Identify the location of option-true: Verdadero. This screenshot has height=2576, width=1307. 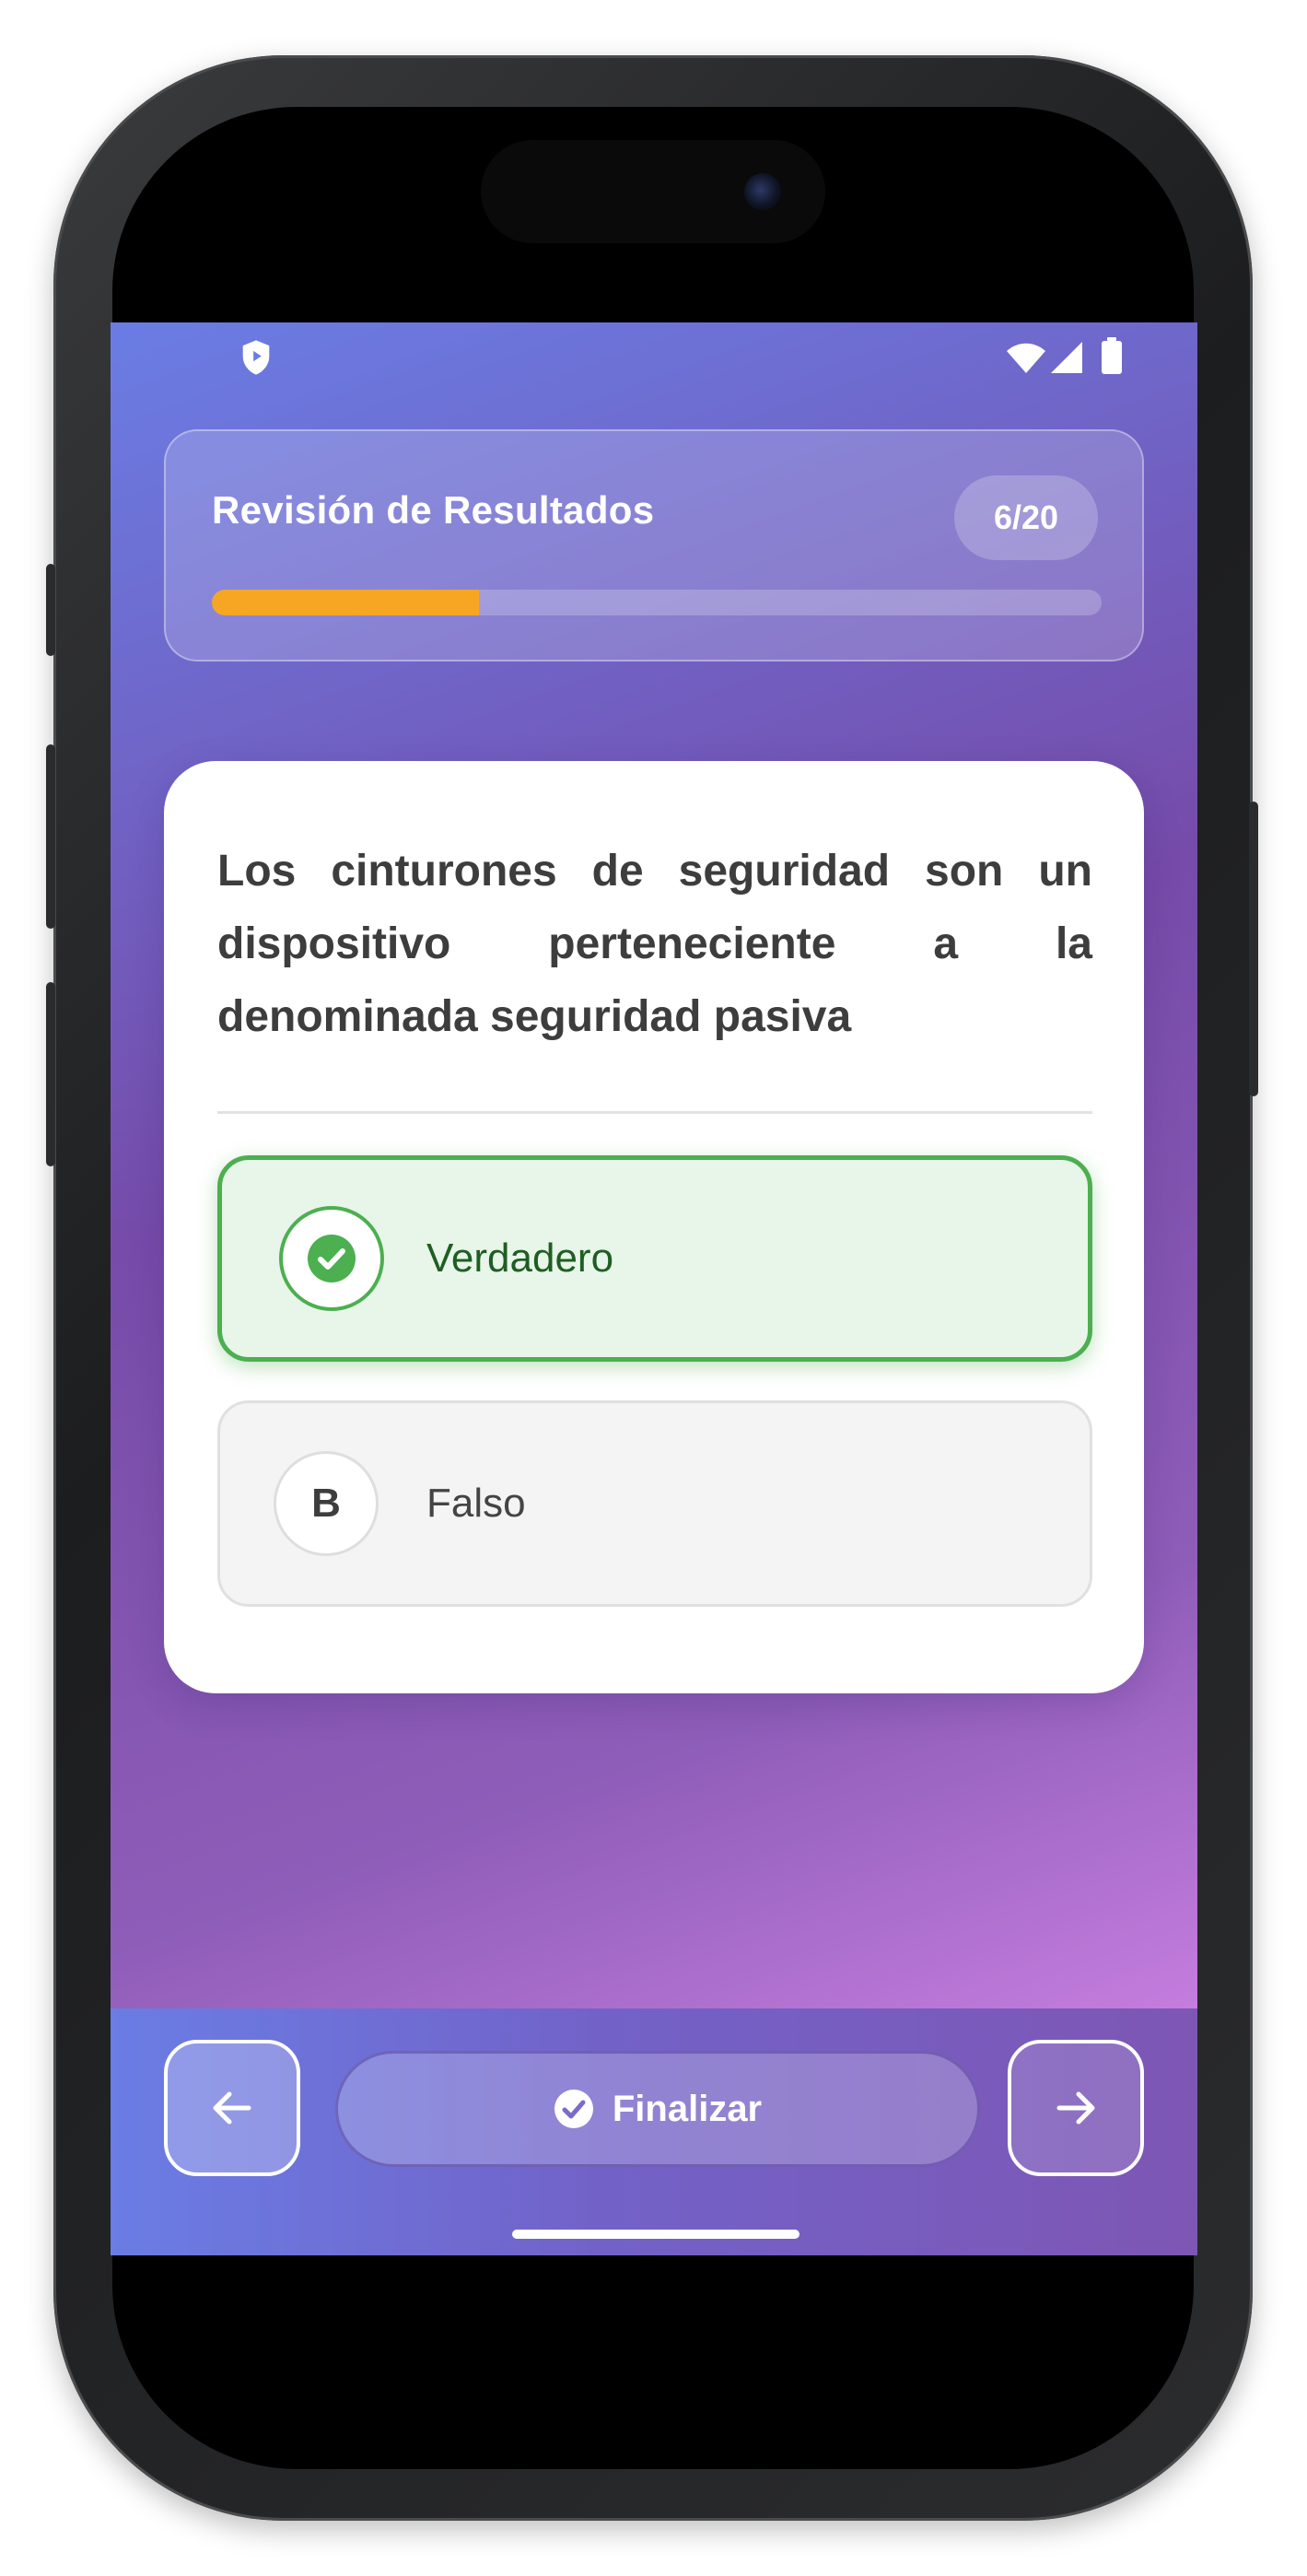
(654, 1258).